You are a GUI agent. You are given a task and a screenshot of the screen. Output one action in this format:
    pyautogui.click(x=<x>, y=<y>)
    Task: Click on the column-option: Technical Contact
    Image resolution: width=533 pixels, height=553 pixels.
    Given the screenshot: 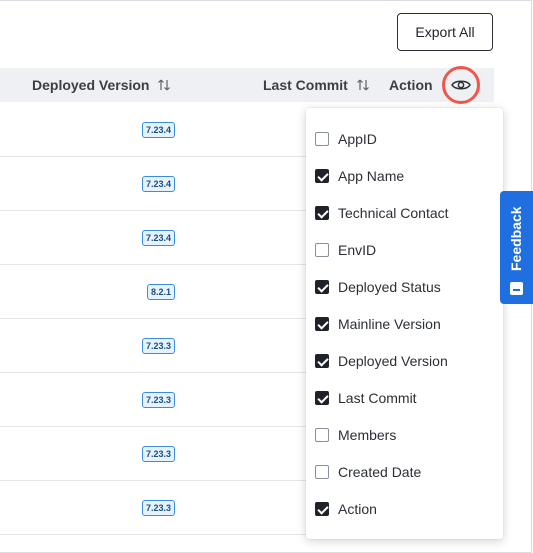 What is the action you would take?
    pyautogui.click(x=404, y=212)
    